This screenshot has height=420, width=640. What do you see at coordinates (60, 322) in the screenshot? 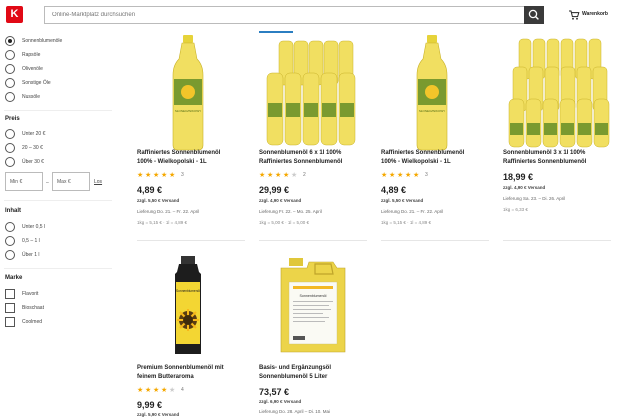
I see `filter-brand-coolmed: Coolmed` at bounding box center [60, 322].